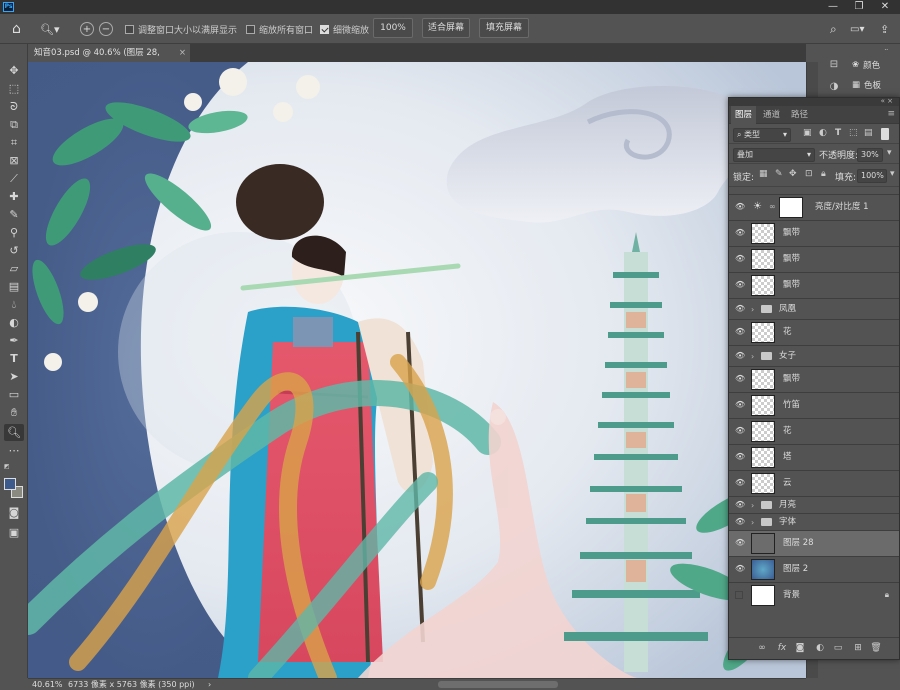  What do you see at coordinates (739, 595) in the screenshot?
I see `visibility-empty-box` at bounding box center [739, 595].